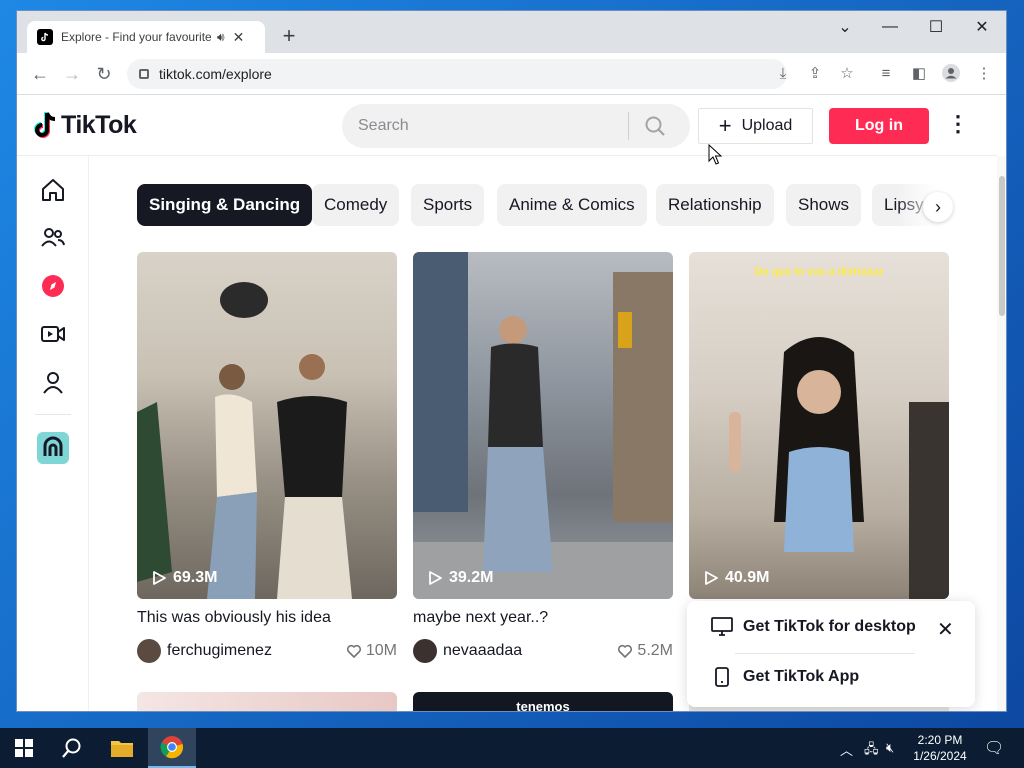 The height and width of the screenshot is (768, 1024). I want to click on author-name: ferchugimenez, so click(256, 651).